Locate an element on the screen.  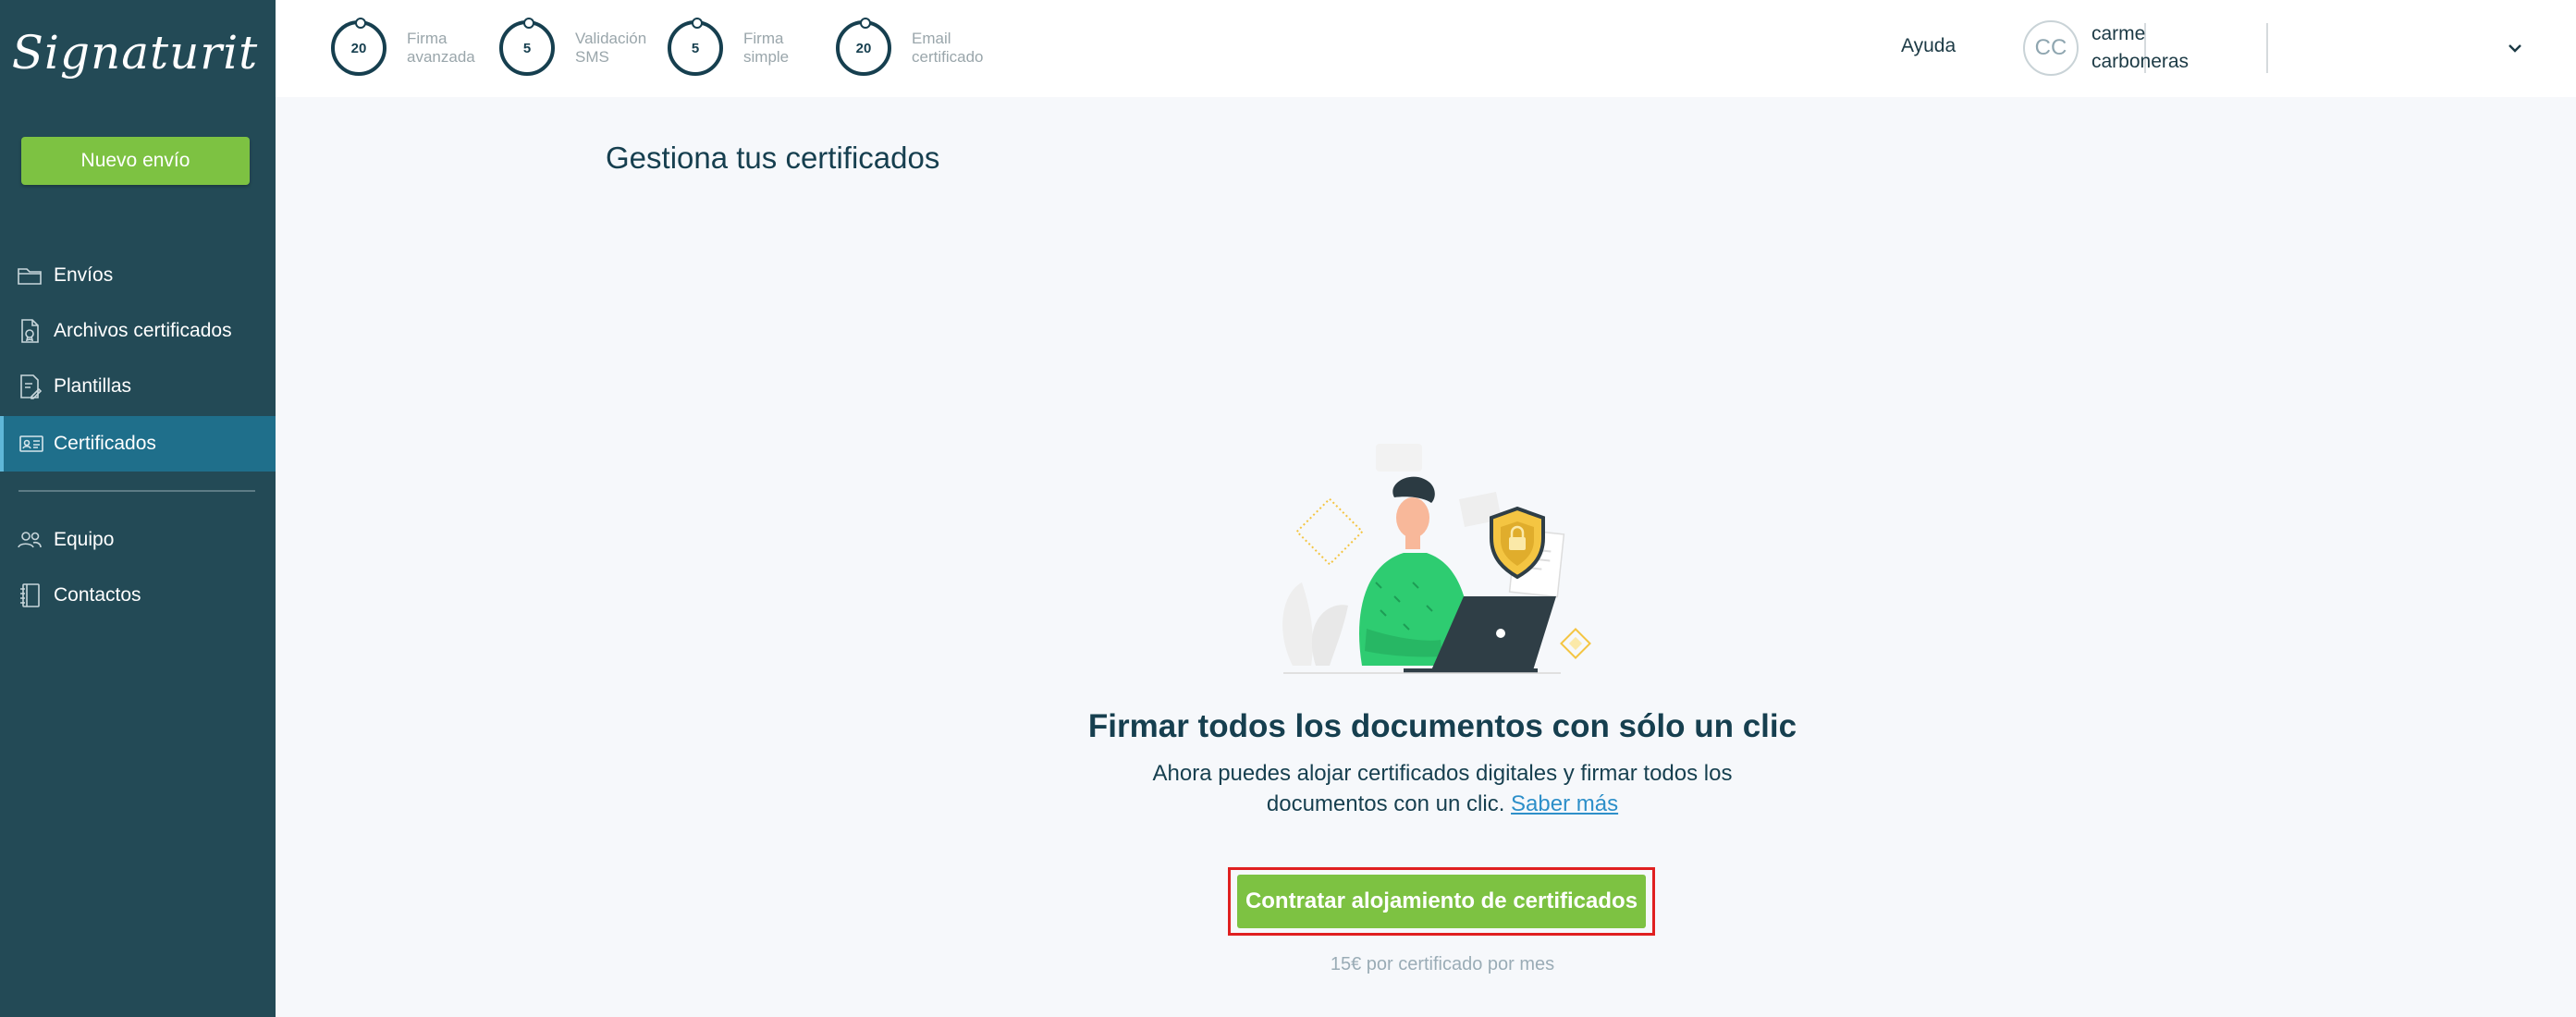
credit-firma-avanzada: 20 Firma avanzada is located at coordinates (410, 47).